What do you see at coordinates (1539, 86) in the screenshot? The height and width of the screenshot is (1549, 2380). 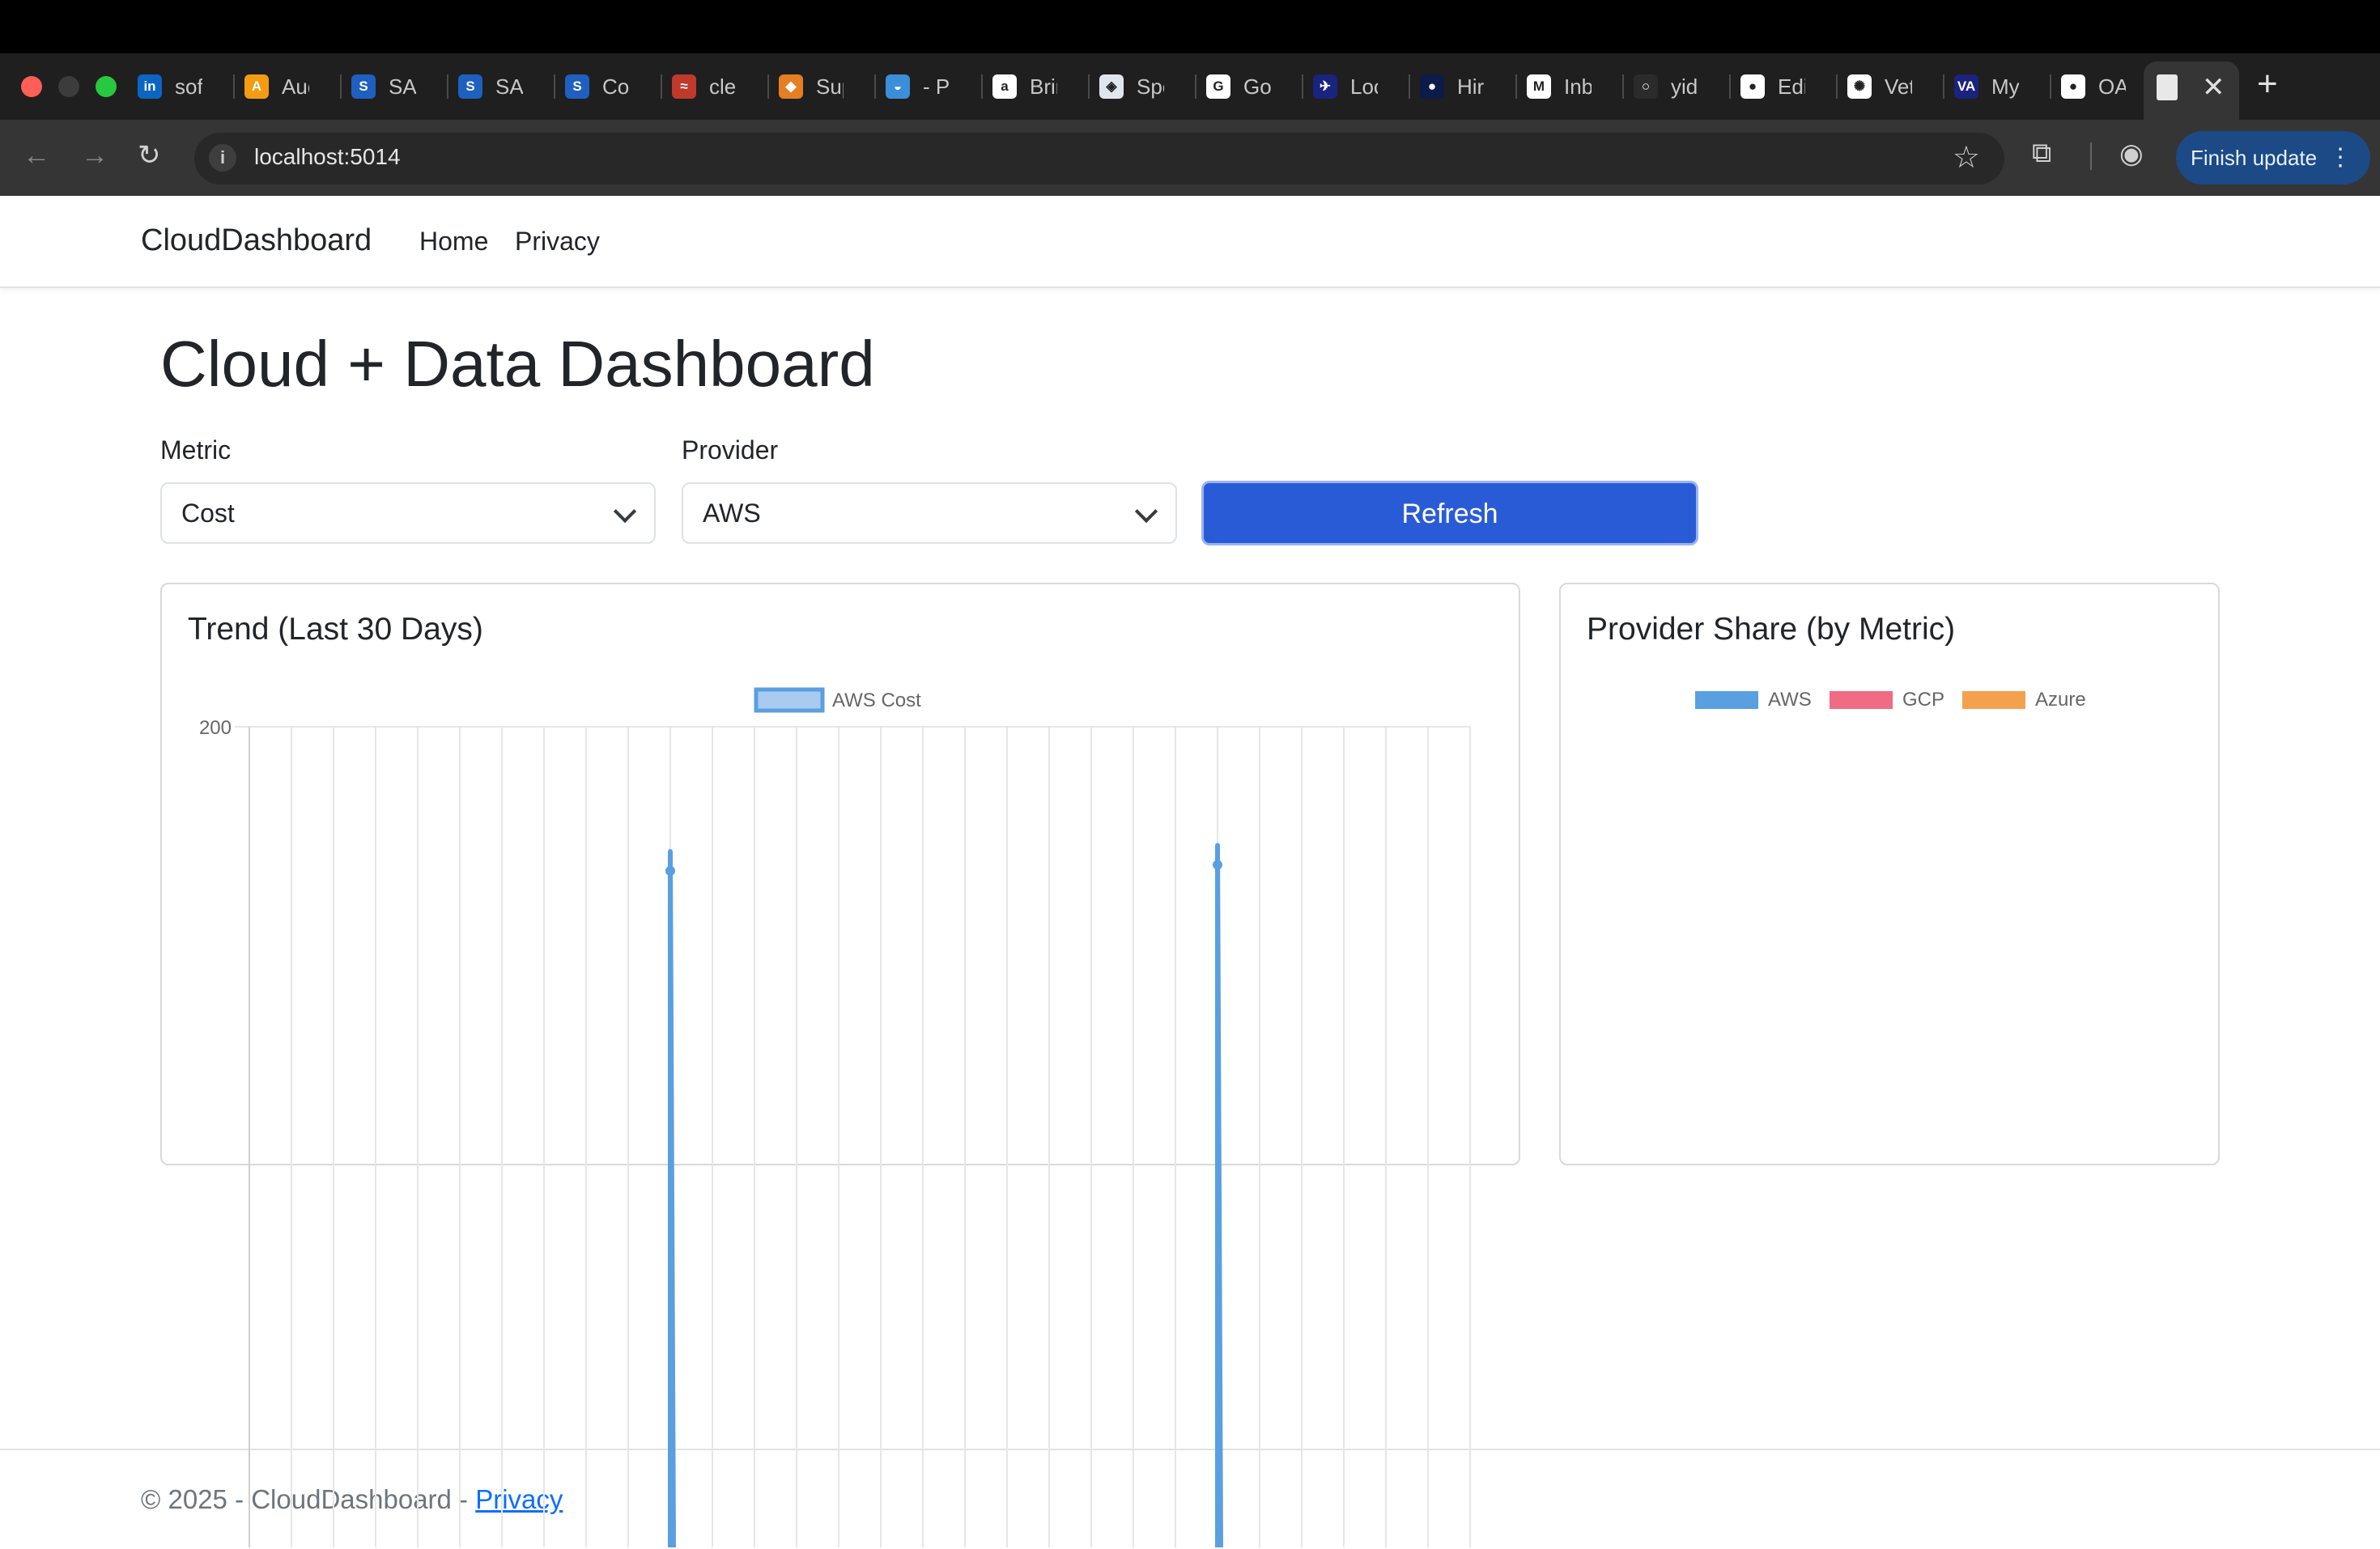 I see `gmail-icon: M` at bounding box center [1539, 86].